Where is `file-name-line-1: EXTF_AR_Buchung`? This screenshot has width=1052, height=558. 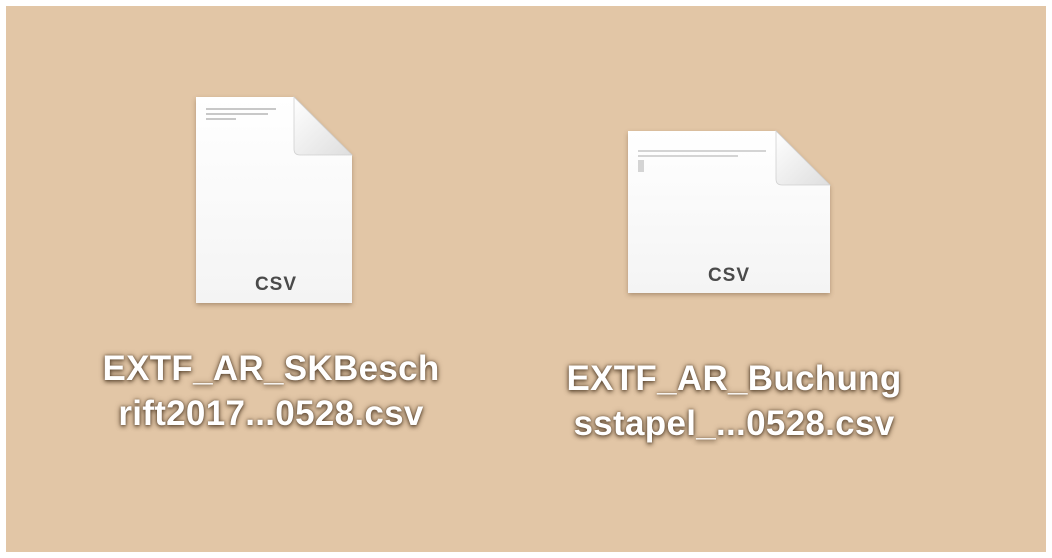 file-name-line-1: EXTF_AR_Buchung is located at coordinates (734, 378).